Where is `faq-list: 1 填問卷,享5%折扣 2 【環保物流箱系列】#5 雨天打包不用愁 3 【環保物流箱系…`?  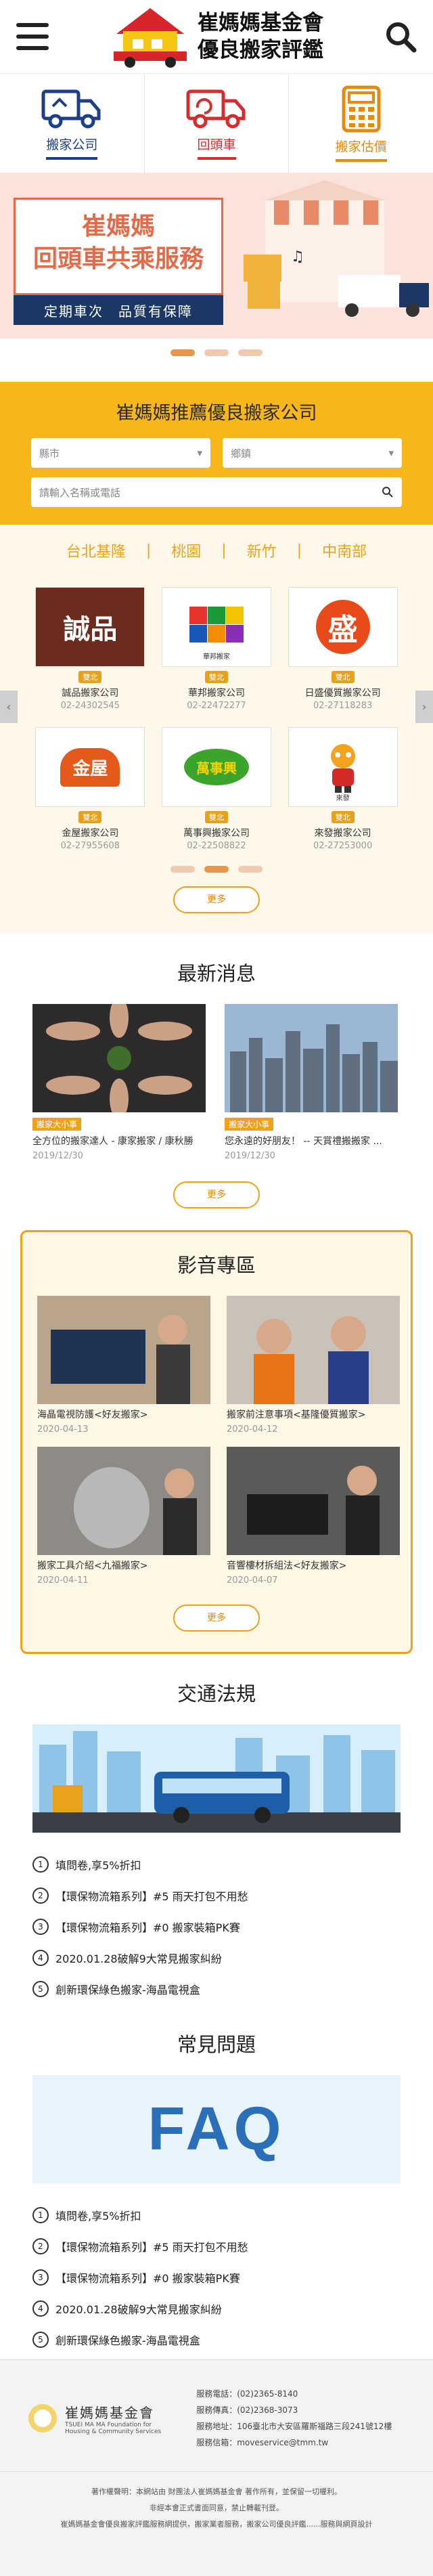
faq-list: 1 填問卷,享5%折扣 2 【環保物流箱系列】#5 雨天打包不用愁 3 【環保物流箱系… is located at coordinates (216, 2277).